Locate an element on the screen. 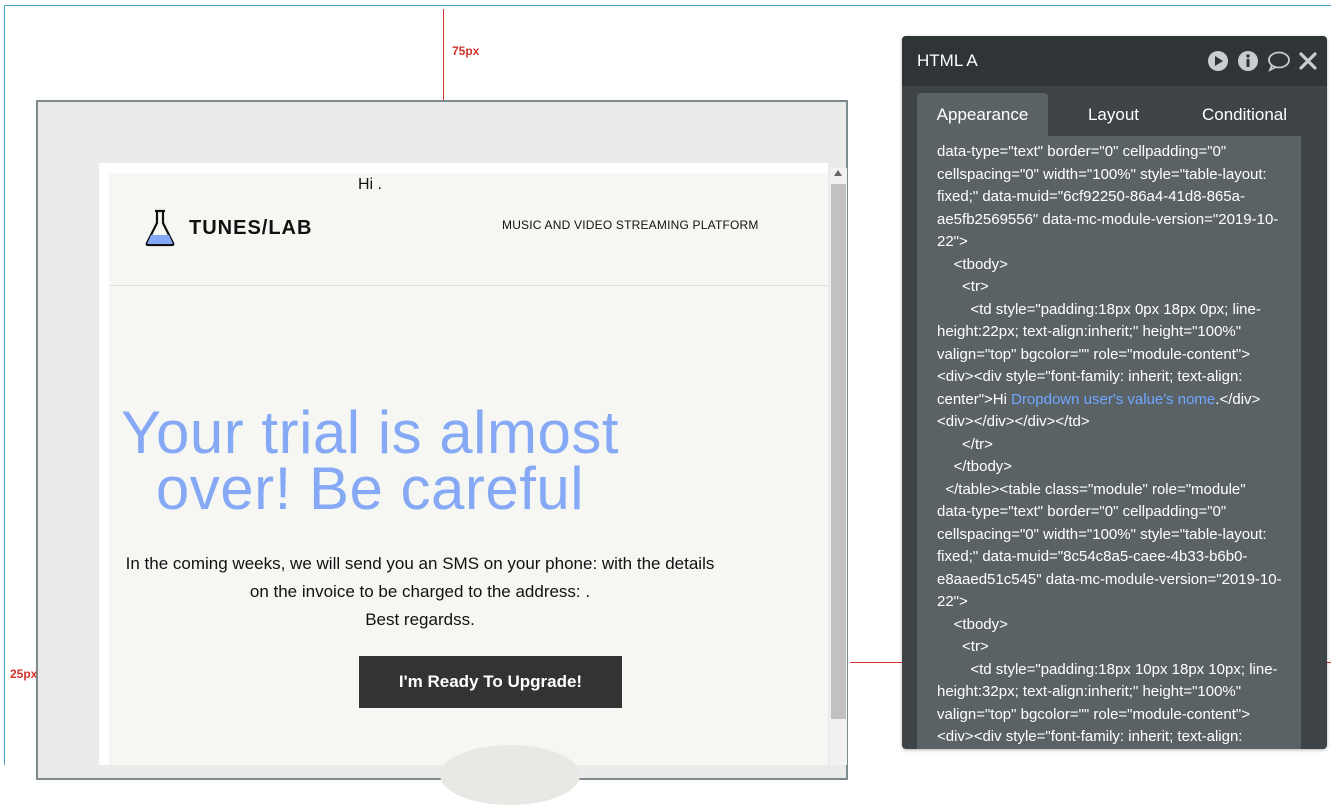  email-greeting: Hi . is located at coordinates (370, 184).